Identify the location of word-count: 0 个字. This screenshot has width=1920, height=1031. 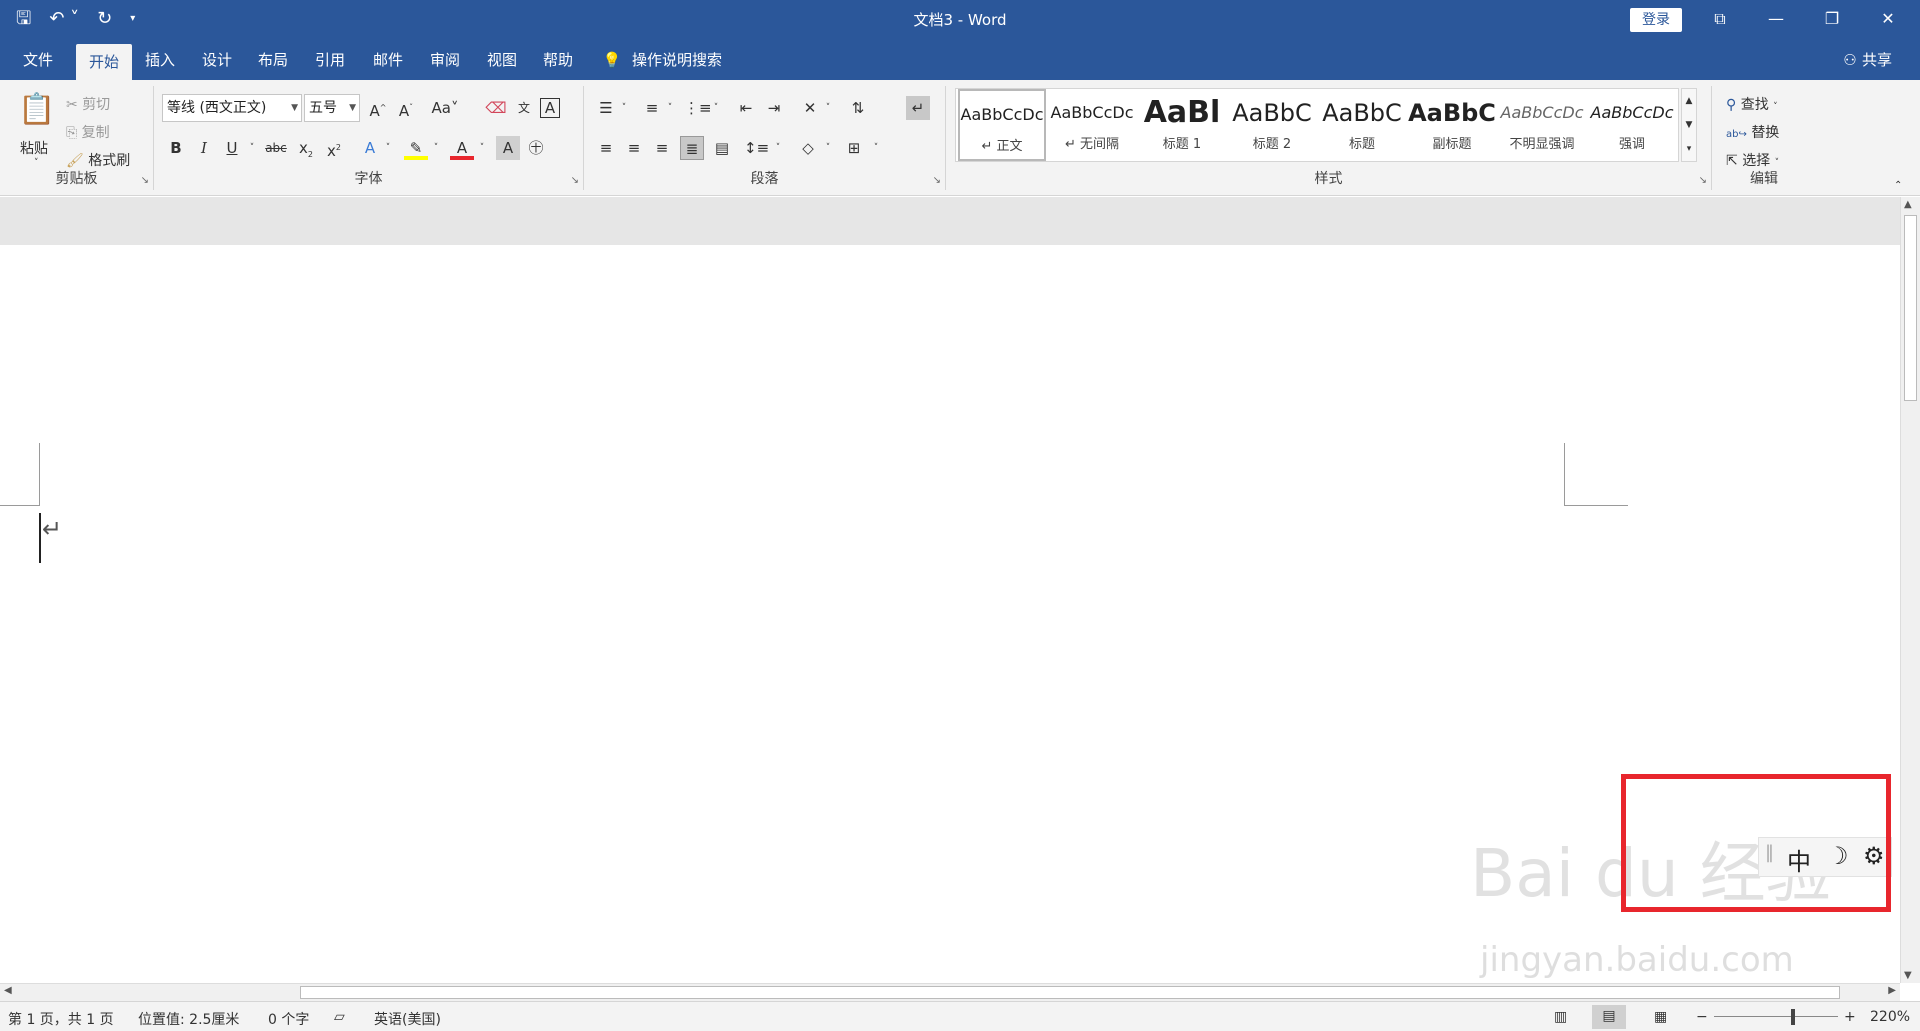
(288, 1019).